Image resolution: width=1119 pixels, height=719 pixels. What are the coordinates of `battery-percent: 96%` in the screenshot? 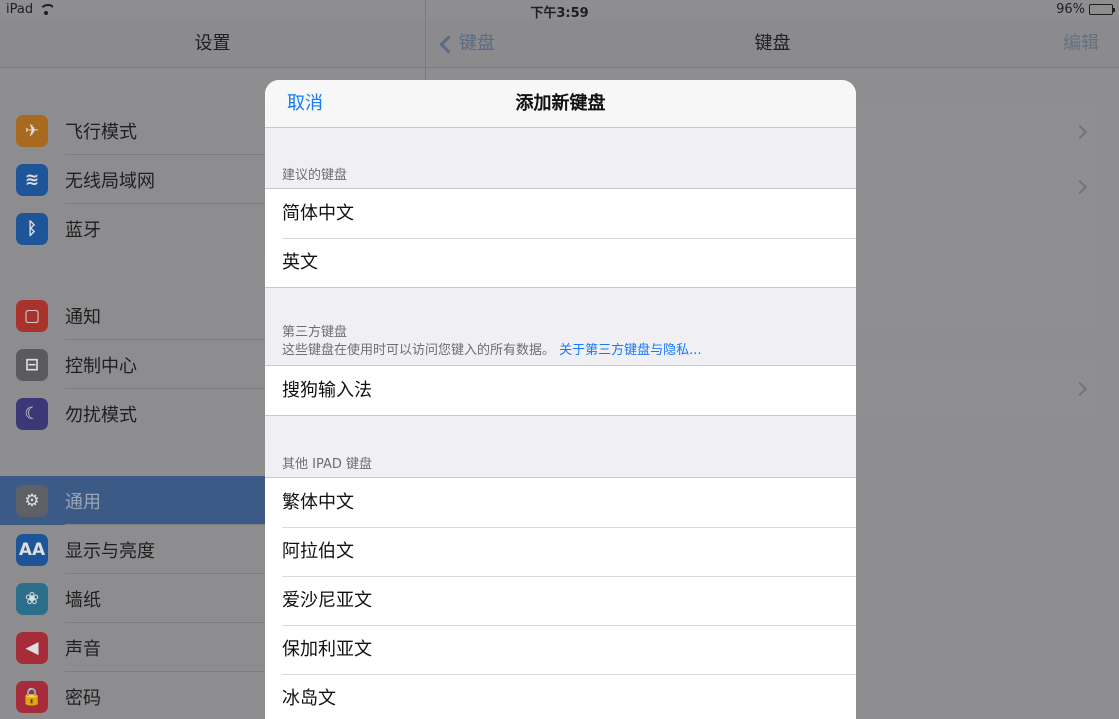 It's located at (1070, 9).